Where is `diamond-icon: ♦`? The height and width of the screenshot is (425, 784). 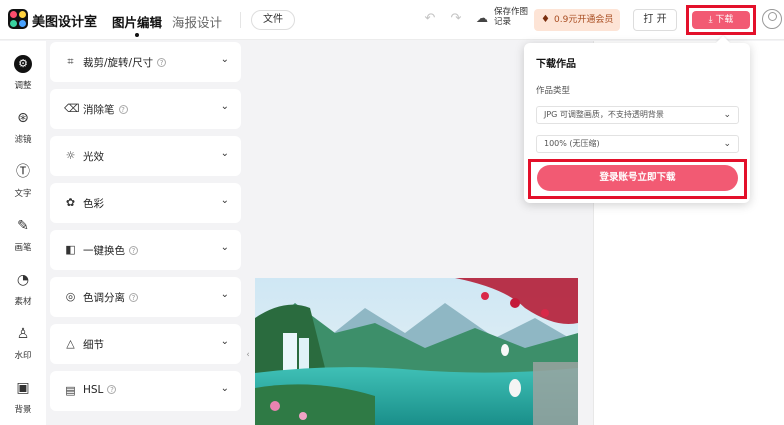 diamond-icon: ♦ is located at coordinates (545, 19).